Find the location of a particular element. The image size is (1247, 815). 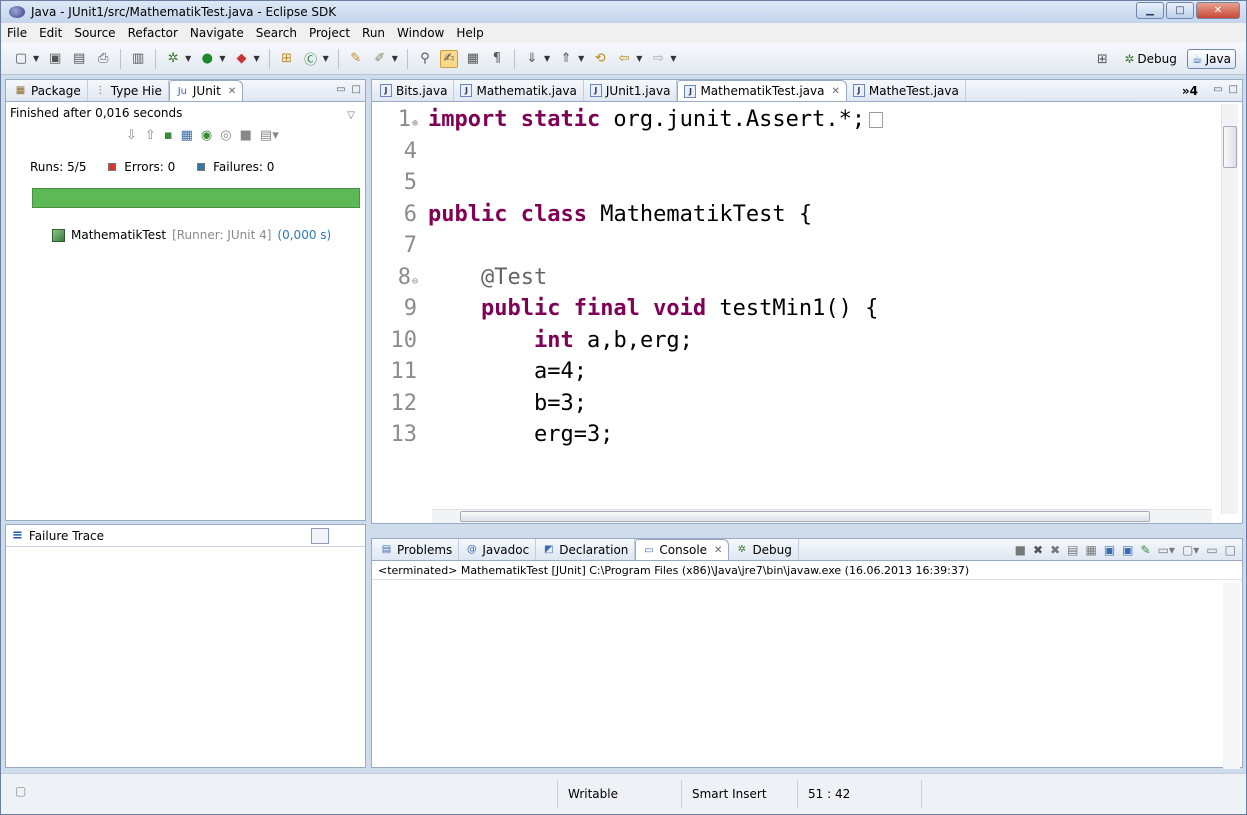

tab-type-hie: ⋮ Type Hie is located at coordinates (128, 90).